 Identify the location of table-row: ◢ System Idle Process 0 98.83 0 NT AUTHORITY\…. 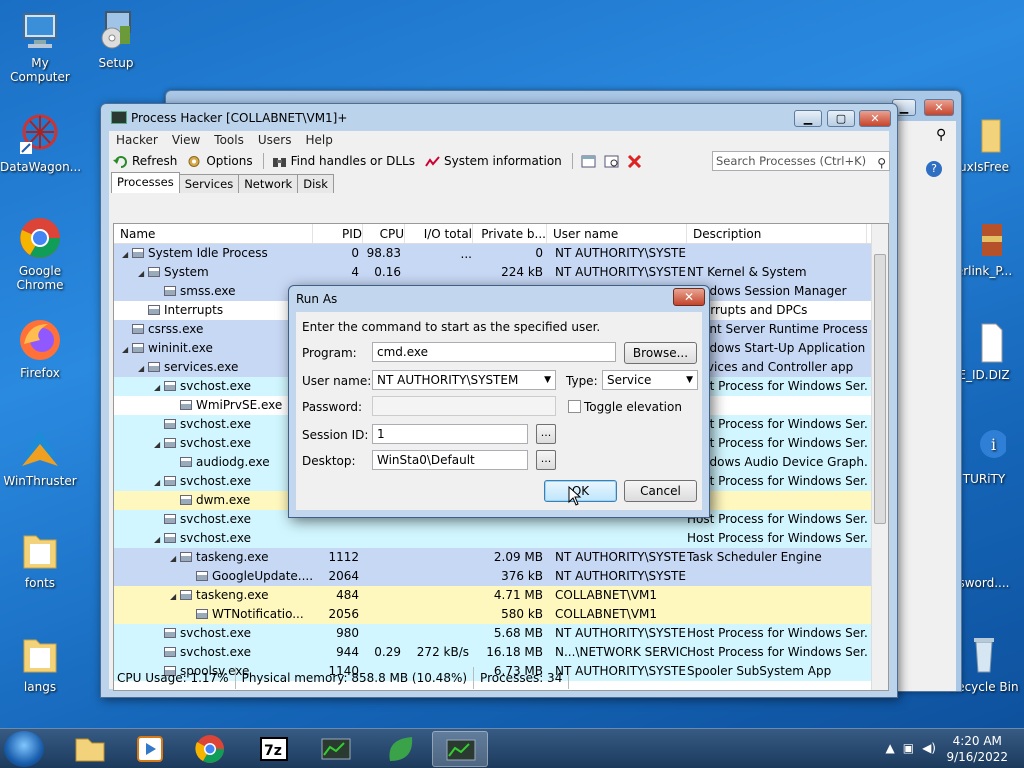
(501, 253).